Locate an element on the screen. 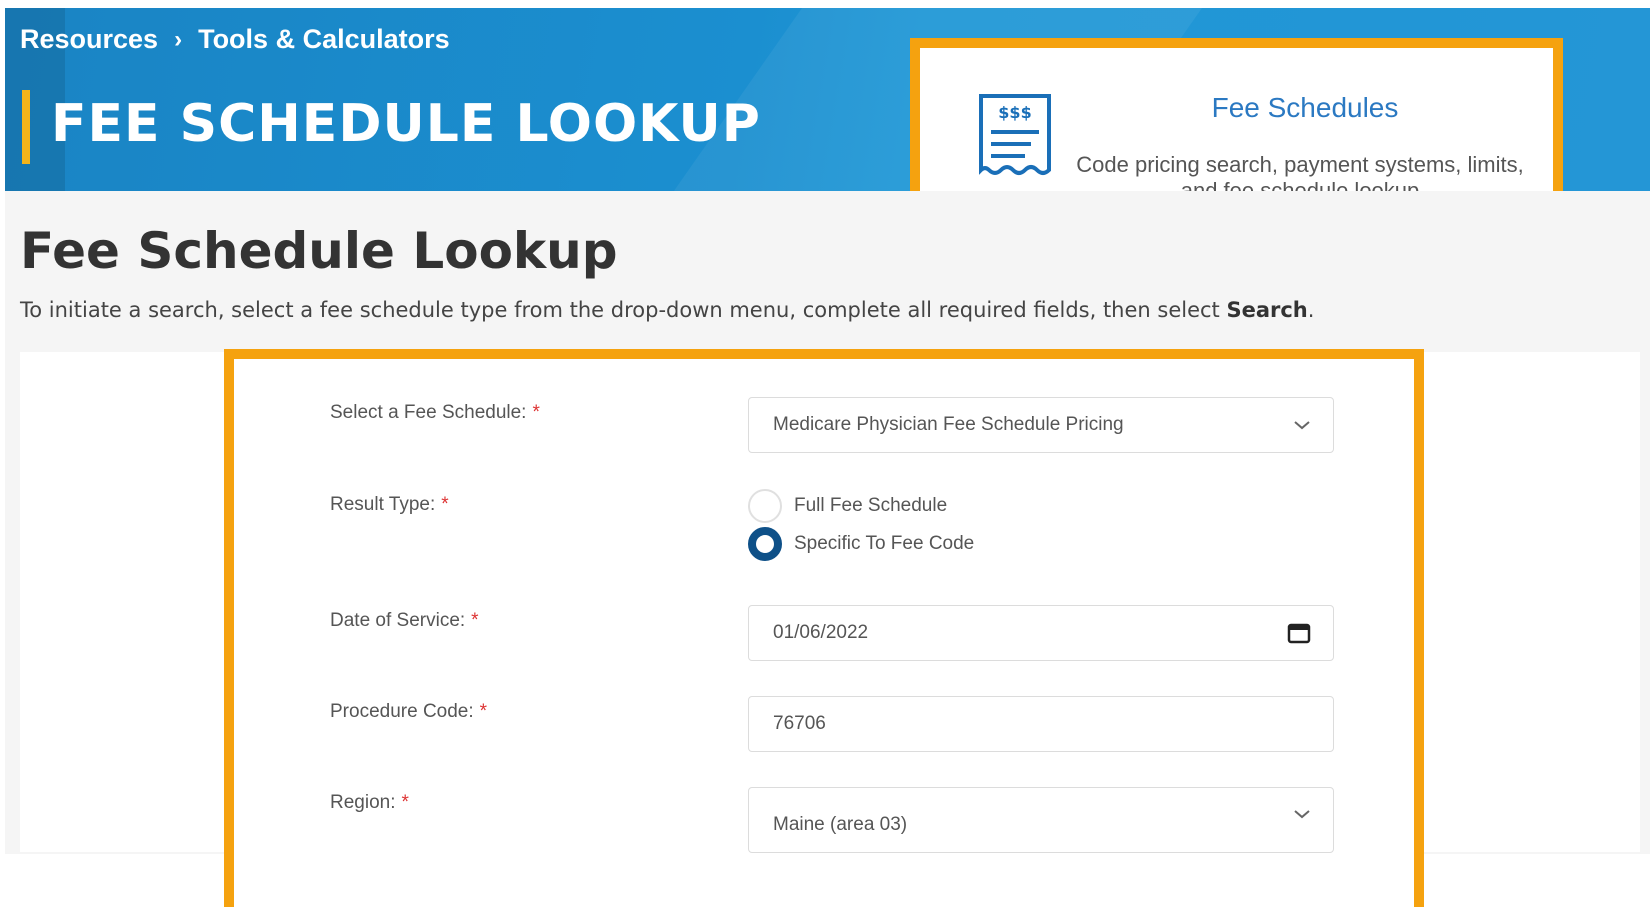  intro-search-keyword: Search is located at coordinates (1267, 310).